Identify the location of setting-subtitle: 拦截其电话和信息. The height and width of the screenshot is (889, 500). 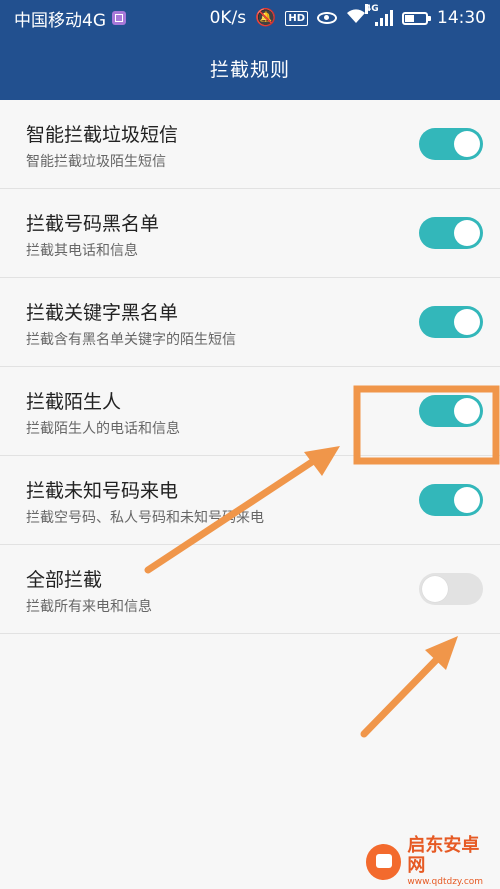
(82, 251).